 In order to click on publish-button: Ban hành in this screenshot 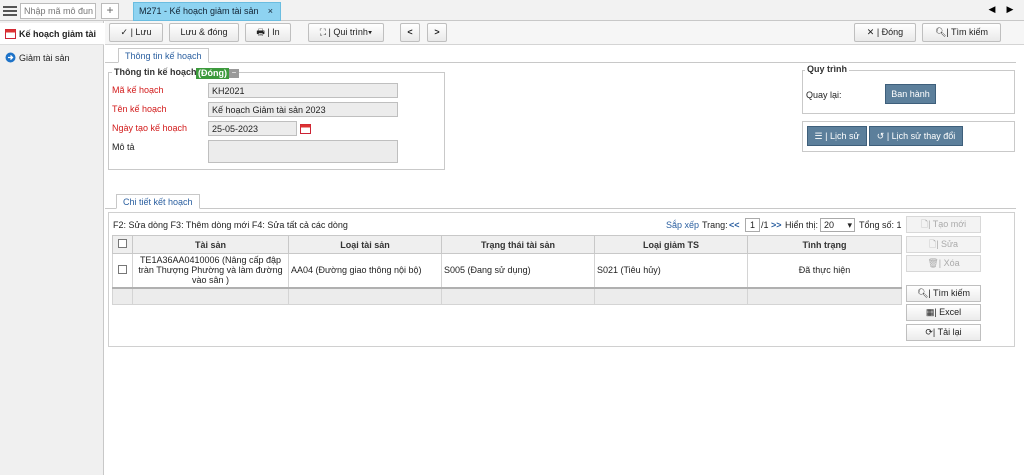, I will do `click(910, 94)`.